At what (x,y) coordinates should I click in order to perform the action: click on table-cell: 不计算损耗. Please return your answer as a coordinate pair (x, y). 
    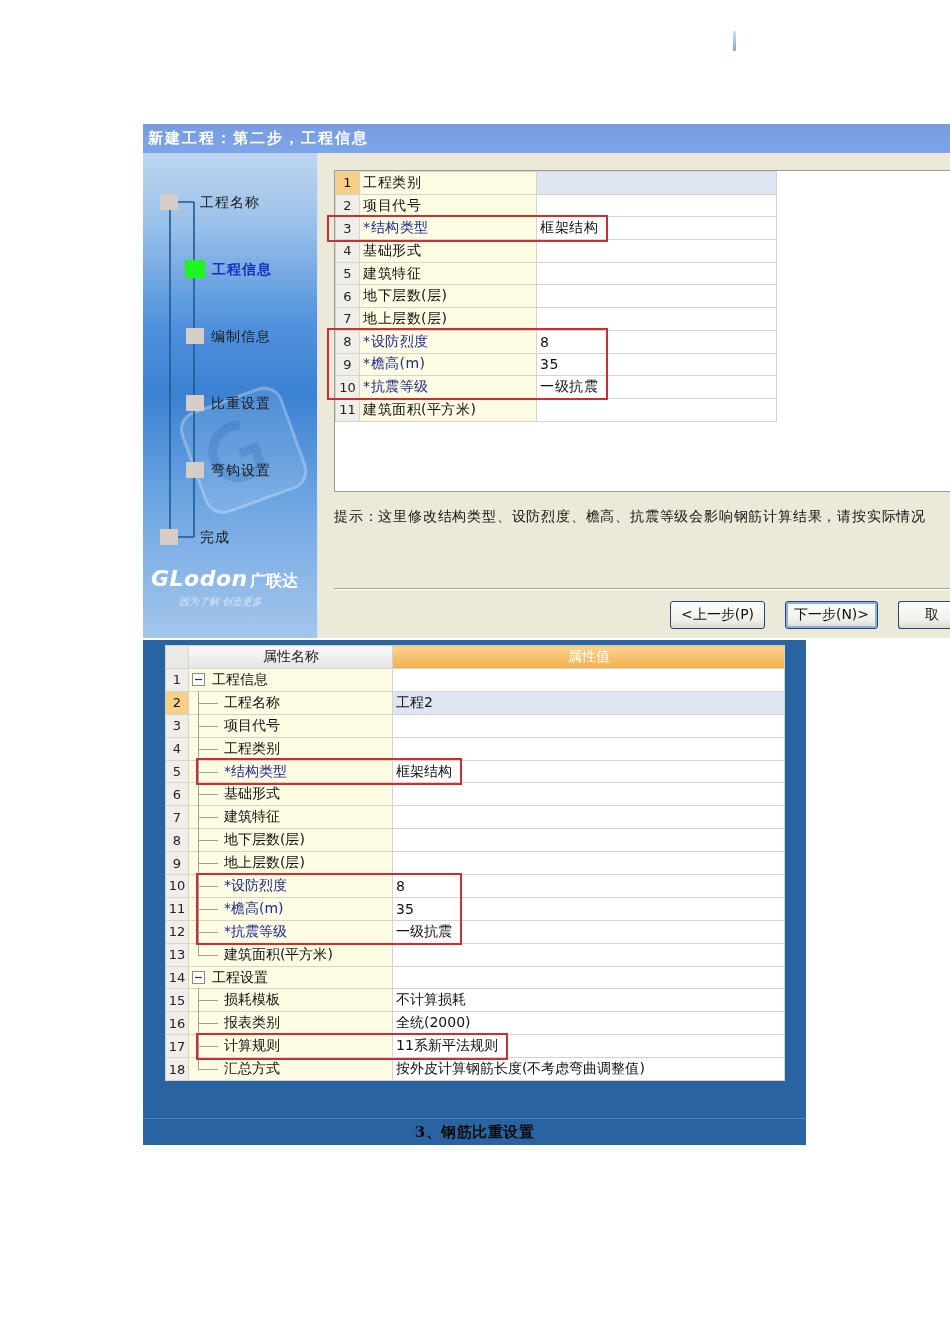
    Looking at the image, I should click on (588, 1000).